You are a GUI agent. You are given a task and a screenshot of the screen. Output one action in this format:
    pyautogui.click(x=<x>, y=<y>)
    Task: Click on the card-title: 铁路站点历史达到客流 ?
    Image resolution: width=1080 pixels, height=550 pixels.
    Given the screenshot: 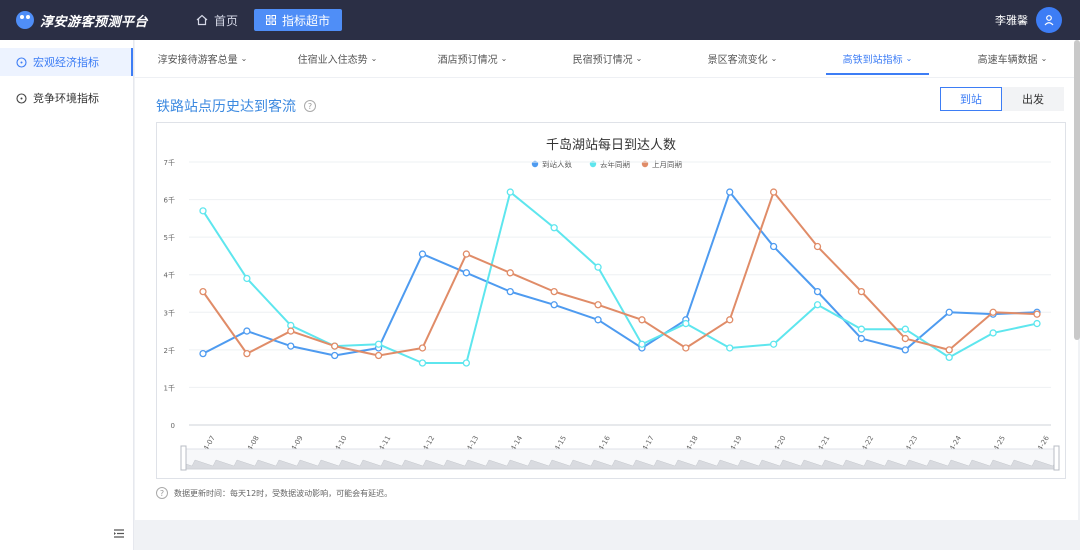 What is the action you would take?
    pyautogui.click(x=236, y=106)
    